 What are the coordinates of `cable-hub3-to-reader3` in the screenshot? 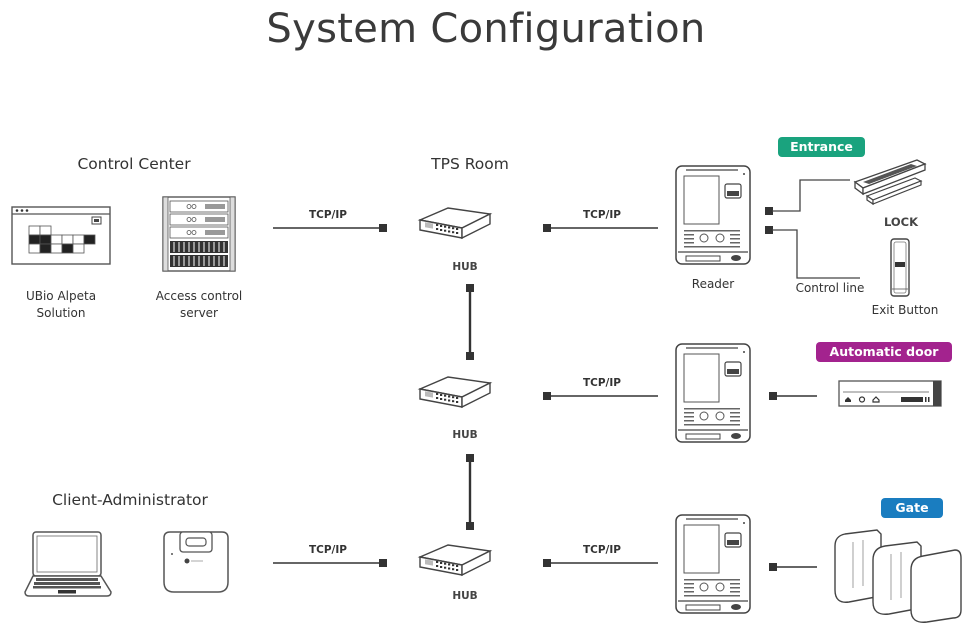 It's located at (600, 563).